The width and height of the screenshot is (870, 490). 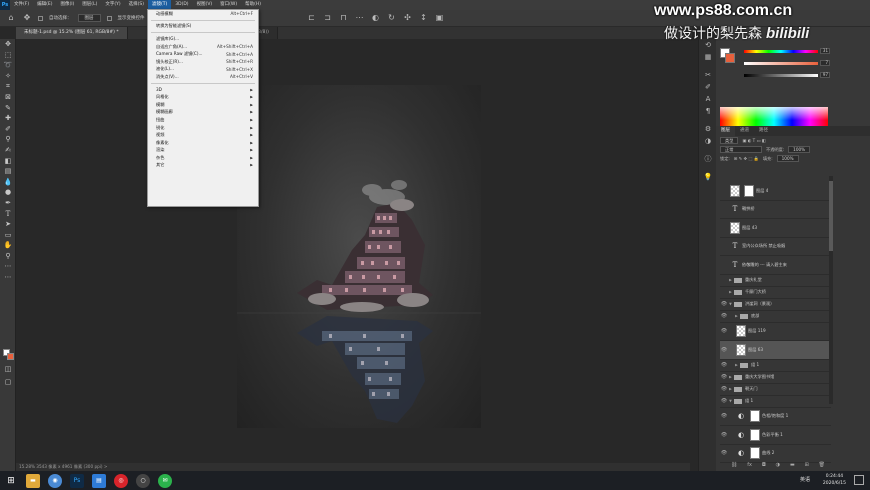 I want to click on tab-layers: 图层, so click(x=725, y=131).